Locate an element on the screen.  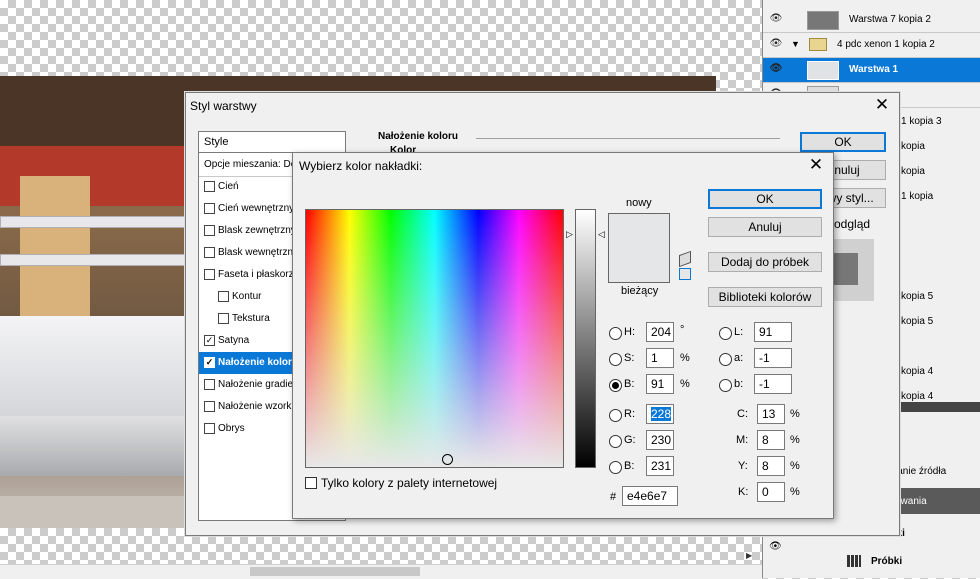
radio-a is located at coordinates (725, 359).